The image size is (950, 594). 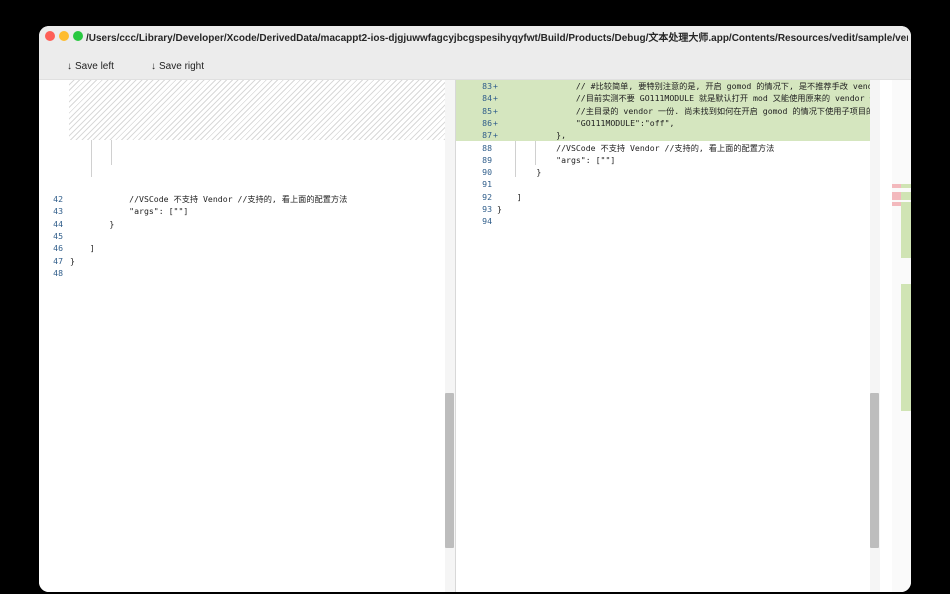 I want to click on line-number: 48, so click(x=58, y=272).